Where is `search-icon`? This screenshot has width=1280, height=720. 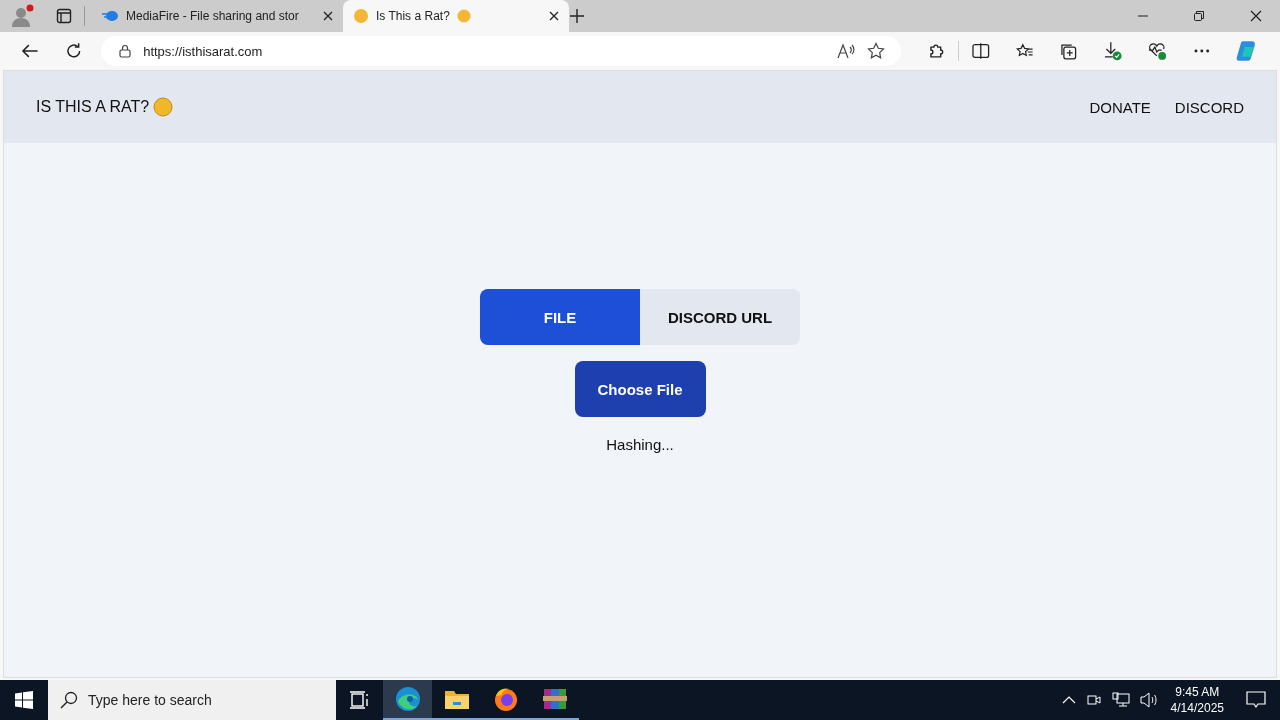
search-icon is located at coordinates (69, 700).